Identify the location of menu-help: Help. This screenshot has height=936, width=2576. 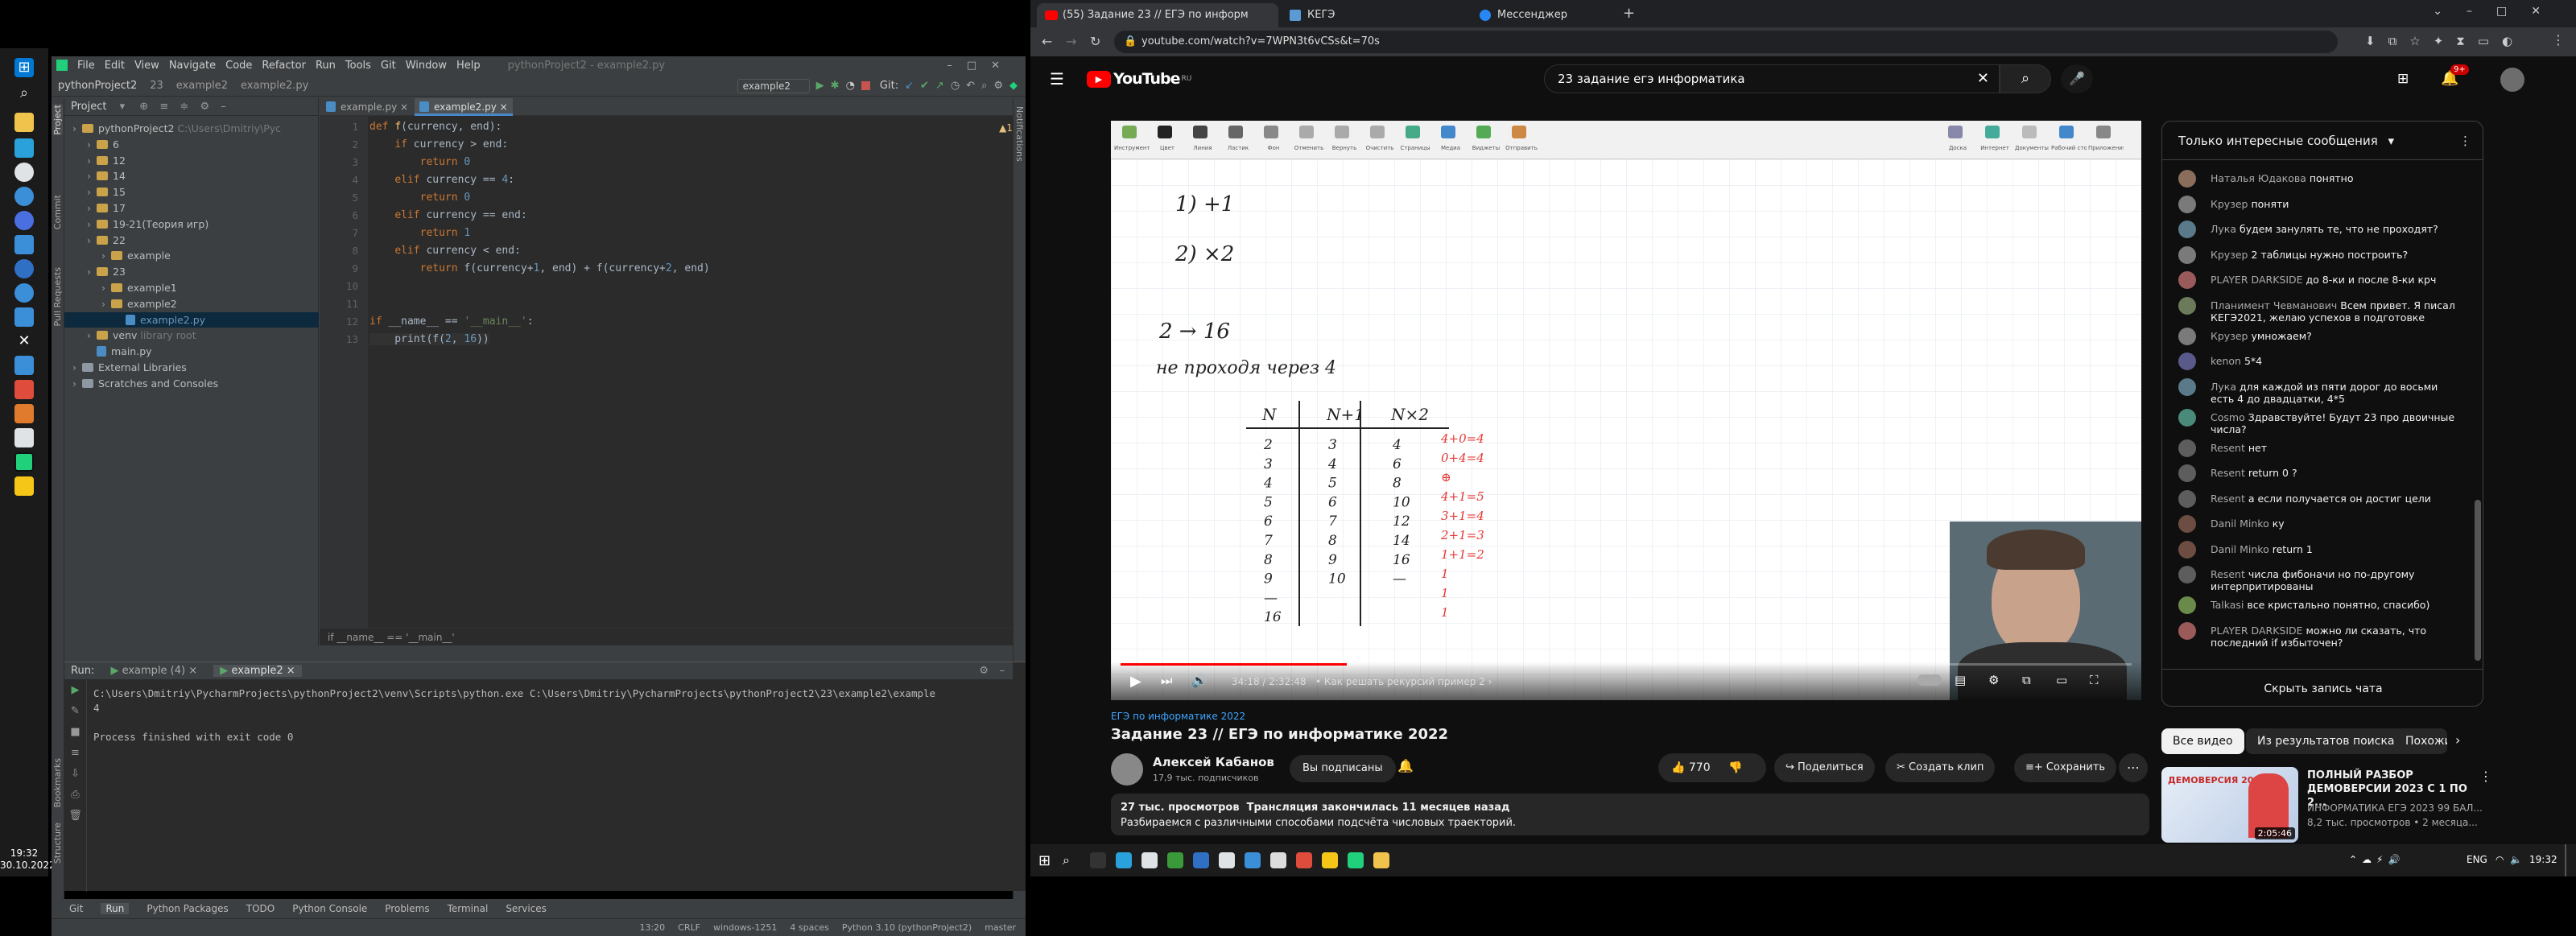
(468, 66).